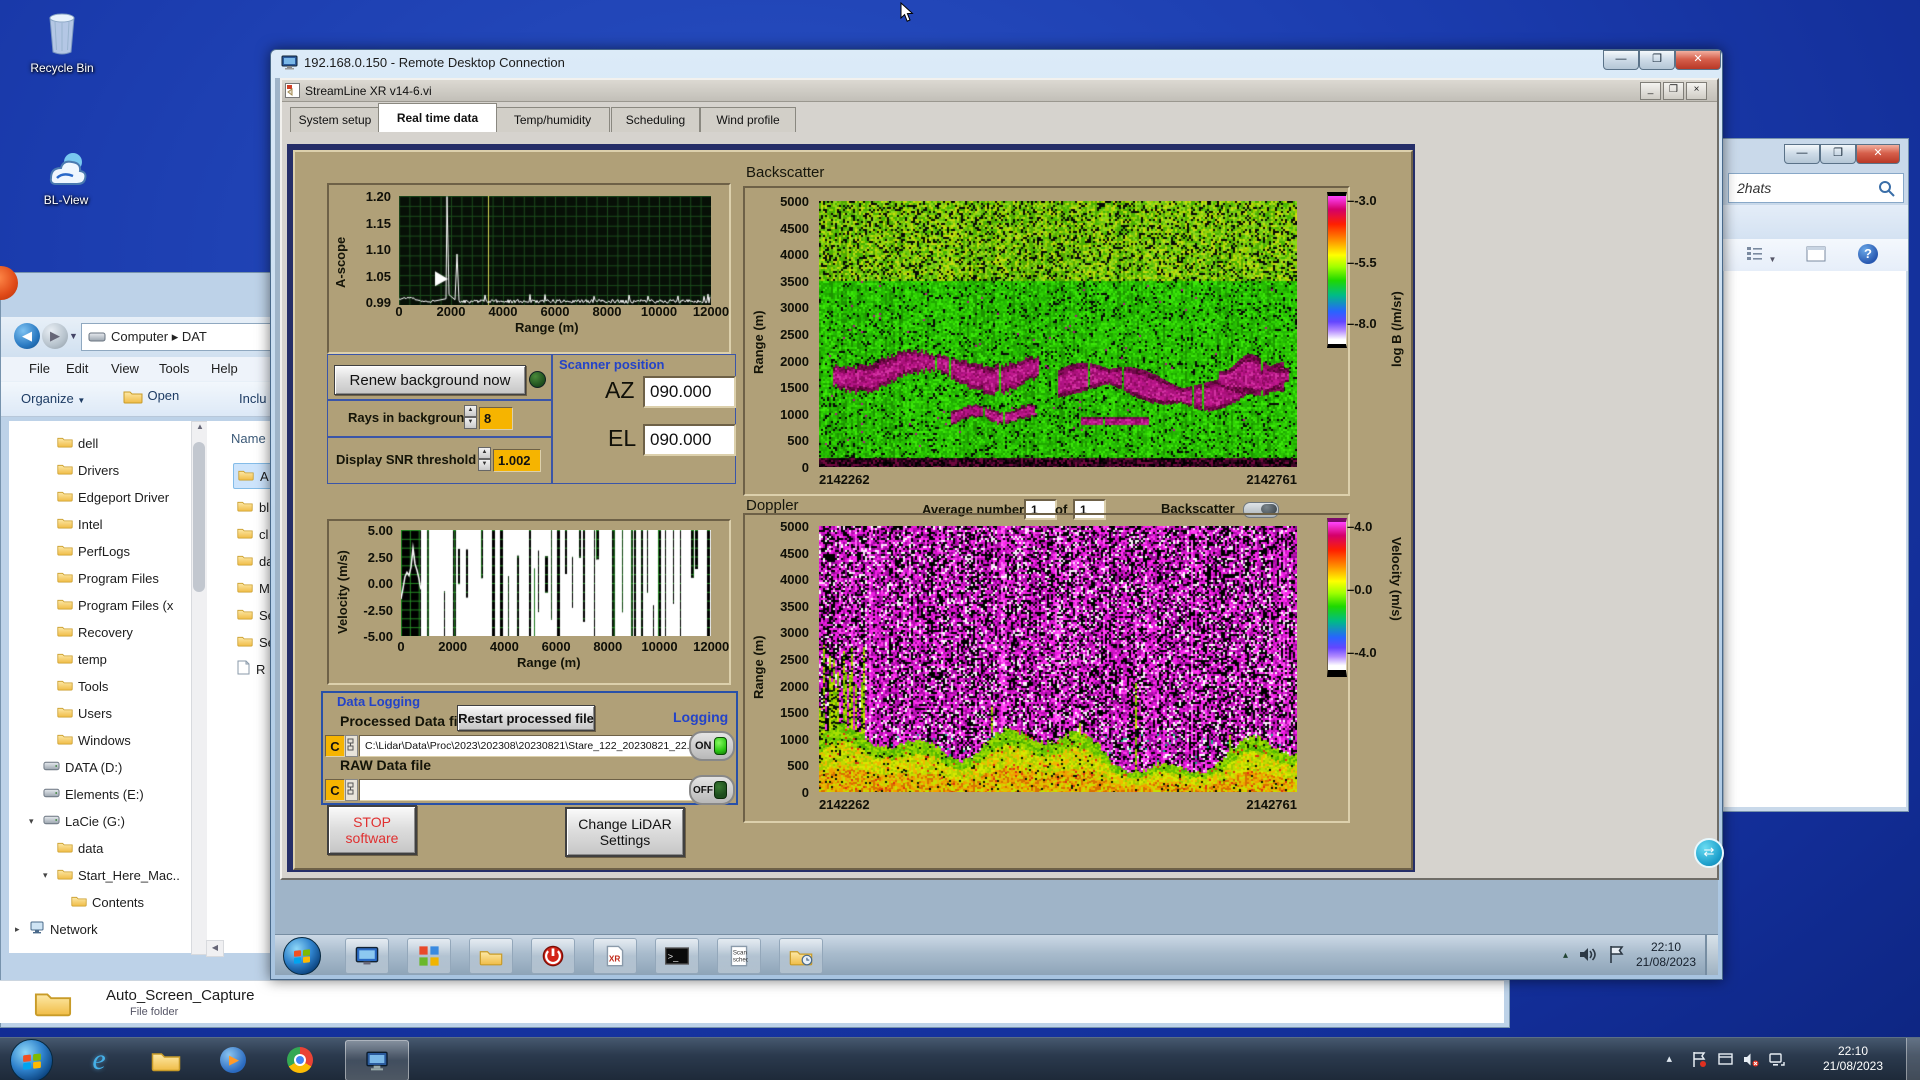 The height and width of the screenshot is (1080, 1920). What do you see at coordinates (526, 790) in the screenshot?
I see `raw-path-field` at bounding box center [526, 790].